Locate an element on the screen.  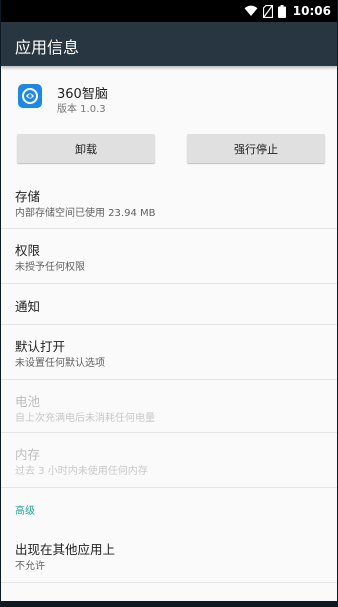
bottom-edge is located at coordinates (169, 602).